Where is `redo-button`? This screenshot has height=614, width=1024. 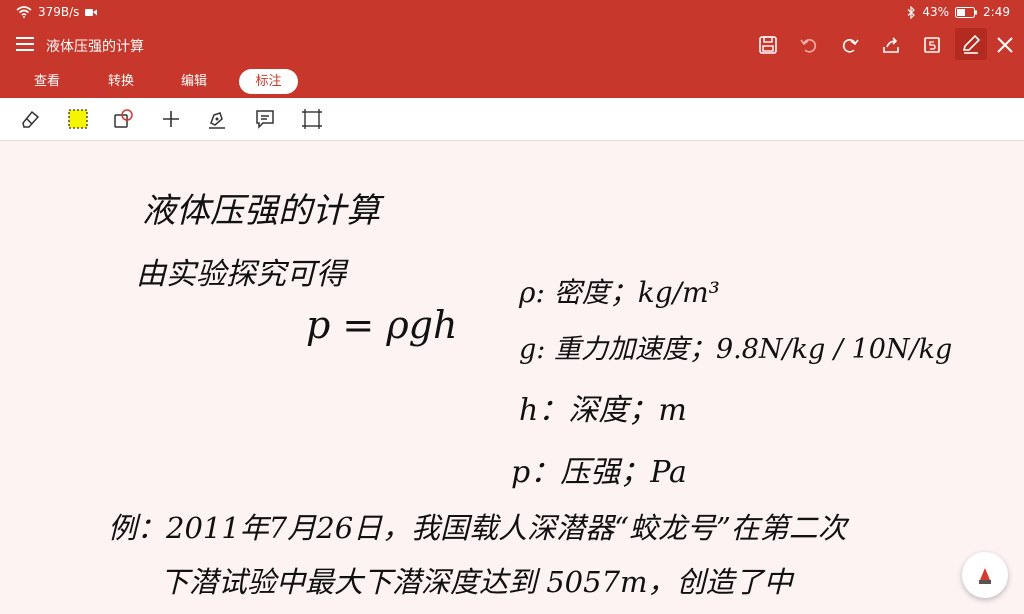
redo-button is located at coordinates (850, 45).